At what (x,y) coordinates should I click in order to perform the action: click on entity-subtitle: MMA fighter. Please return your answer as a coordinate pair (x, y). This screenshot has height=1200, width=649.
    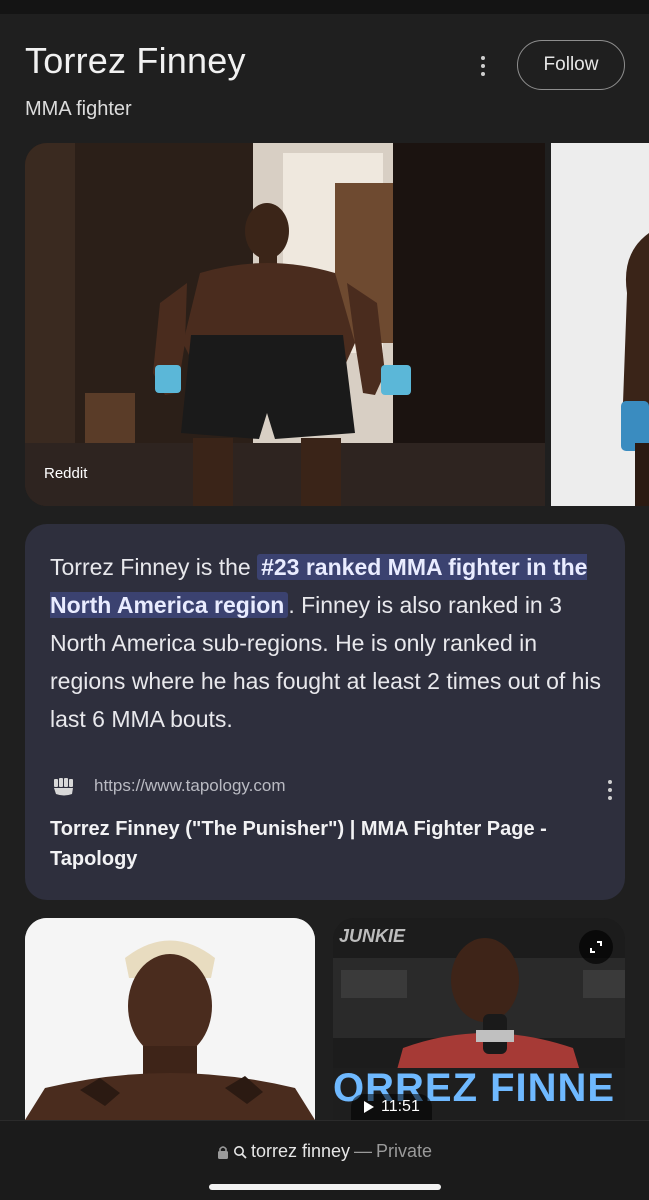
    Looking at the image, I should click on (78, 109).